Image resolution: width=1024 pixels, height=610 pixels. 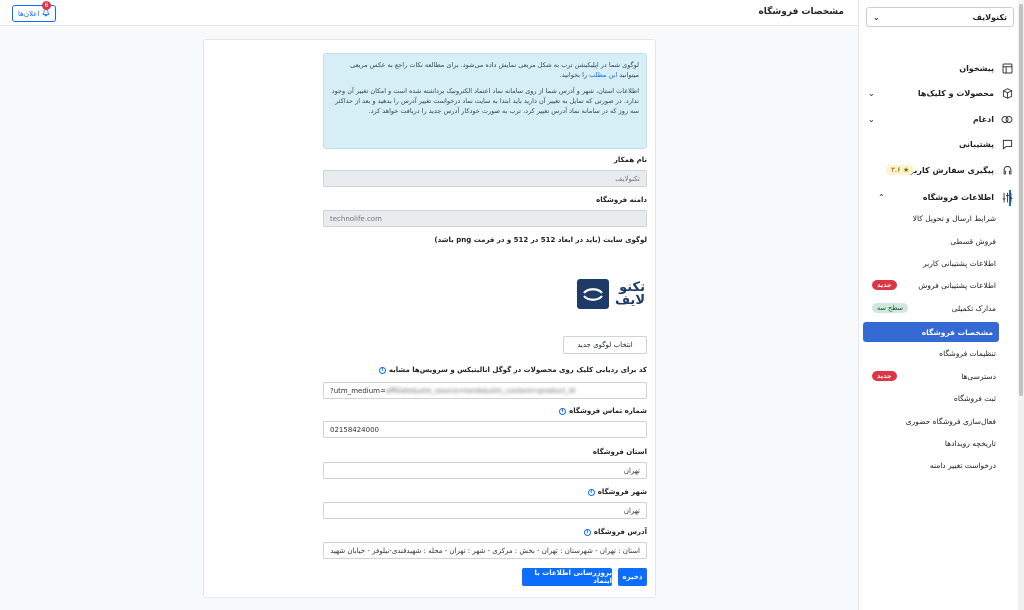 What do you see at coordinates (630, 160) in the screenshot?
I see `partner-name-label: نام همکار` at bounding box center [630, 160].